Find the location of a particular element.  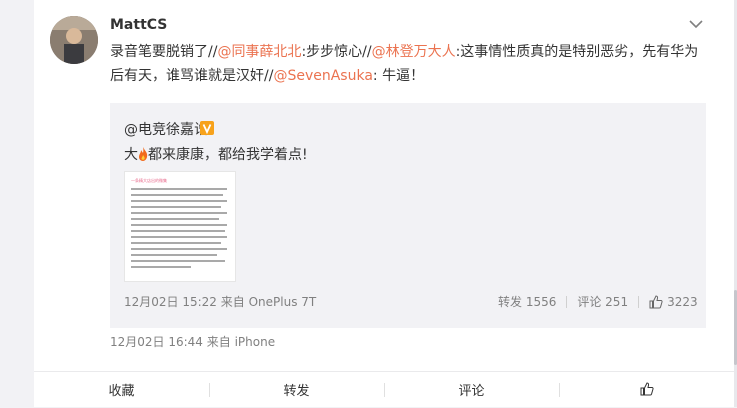

repost-button: 转发 is located at coordinates (296, 389).